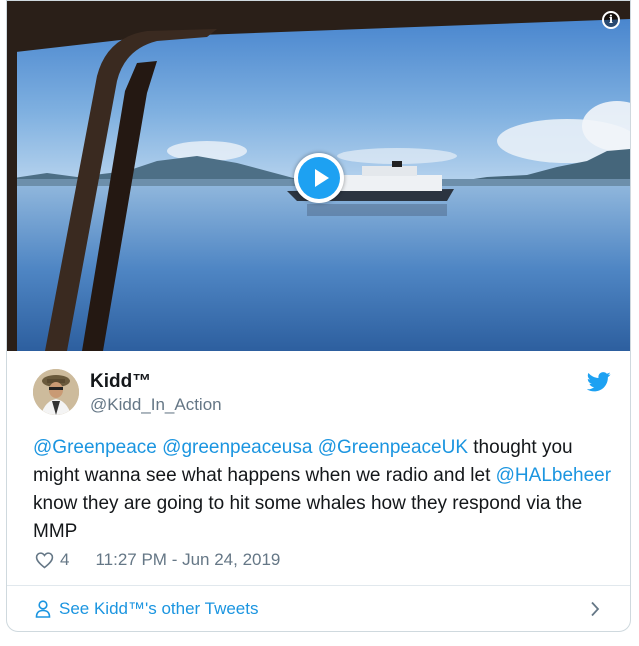 Image resolution: width=639 pixels, height=646 pixels. I want to click on play-icon, so click(319, 178).